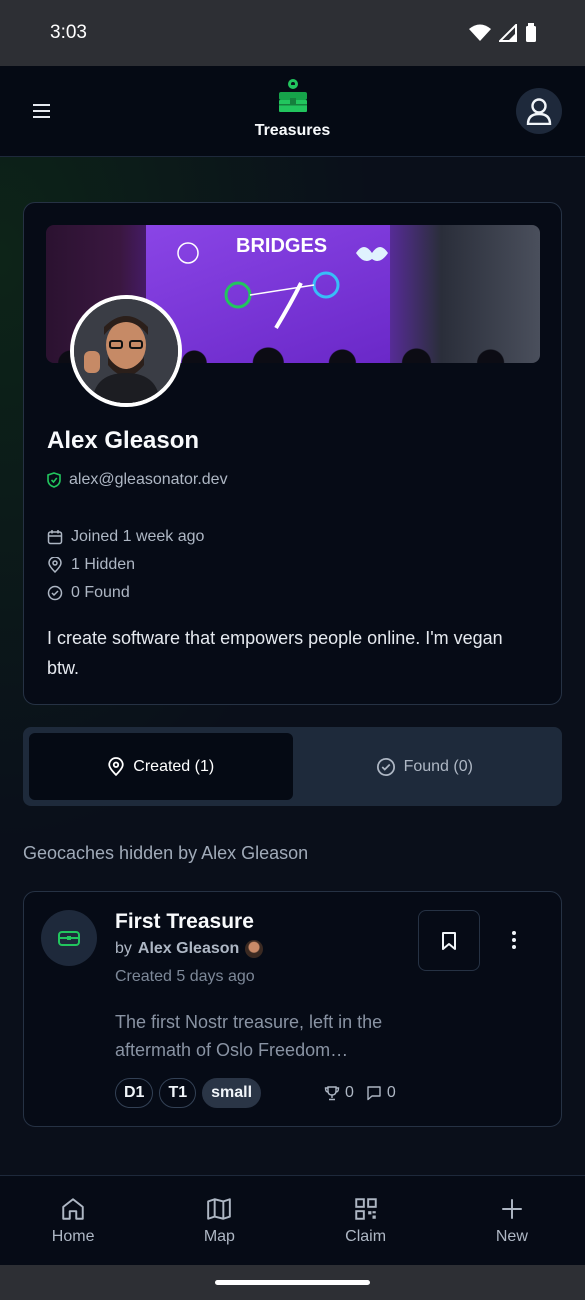 This screenshot has width=585, height=1300. I want to click on bookmark-icon, so click(449, 940).